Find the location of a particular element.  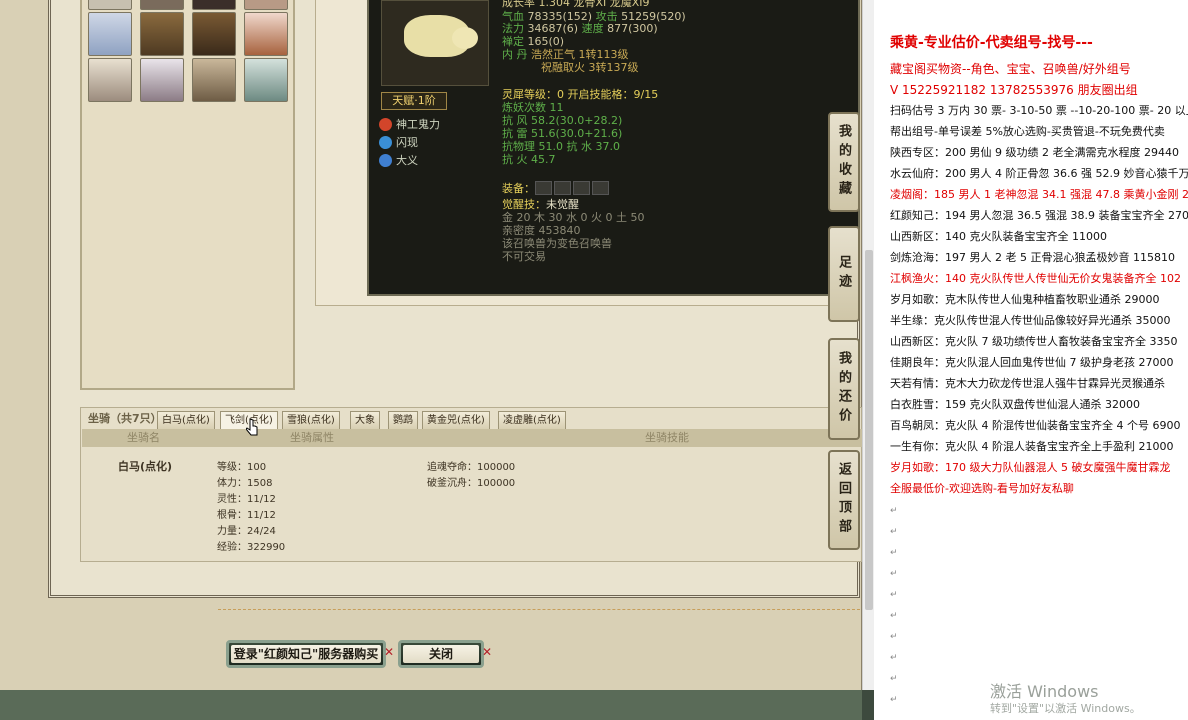

doc-line: 佳期良年：克火队混人回血鬼传世仙 7 级护身老孩 27000 is located at coordinates (1032, 362).